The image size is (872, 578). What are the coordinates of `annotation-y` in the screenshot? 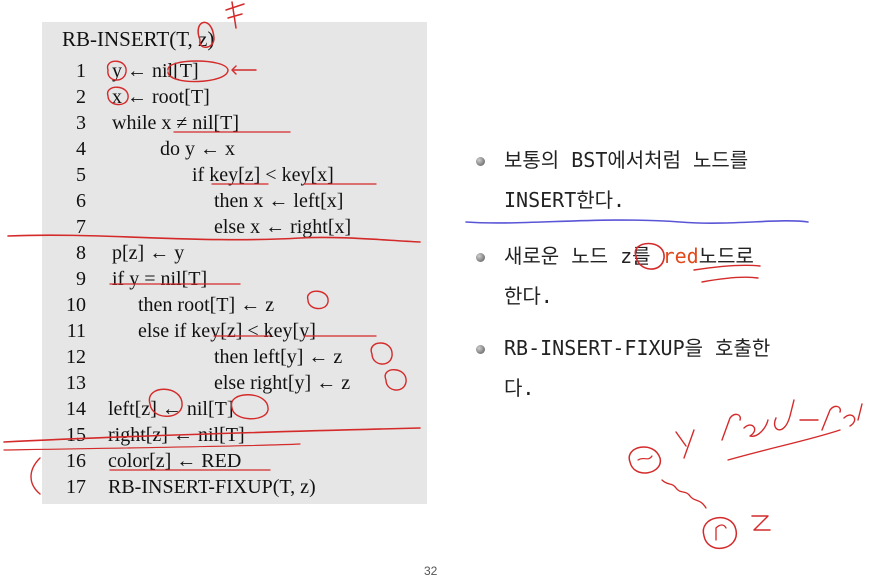 It's located at (685, 444).